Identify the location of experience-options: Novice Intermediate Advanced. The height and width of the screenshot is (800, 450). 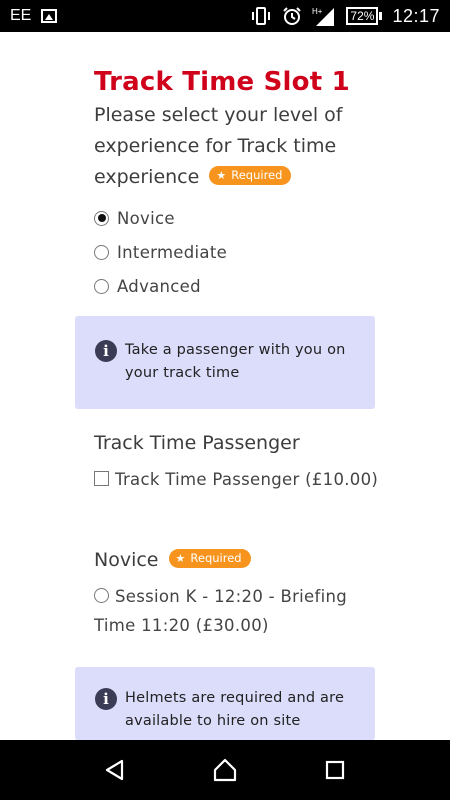
(239, 252).